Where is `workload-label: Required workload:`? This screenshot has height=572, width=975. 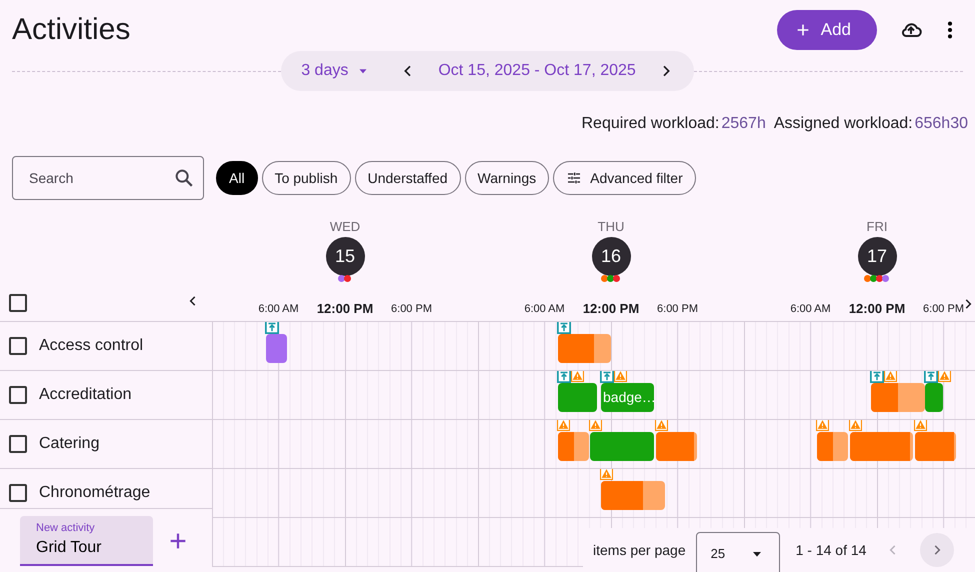 workload-label: Required workload: is located at coordinates (651, 124).